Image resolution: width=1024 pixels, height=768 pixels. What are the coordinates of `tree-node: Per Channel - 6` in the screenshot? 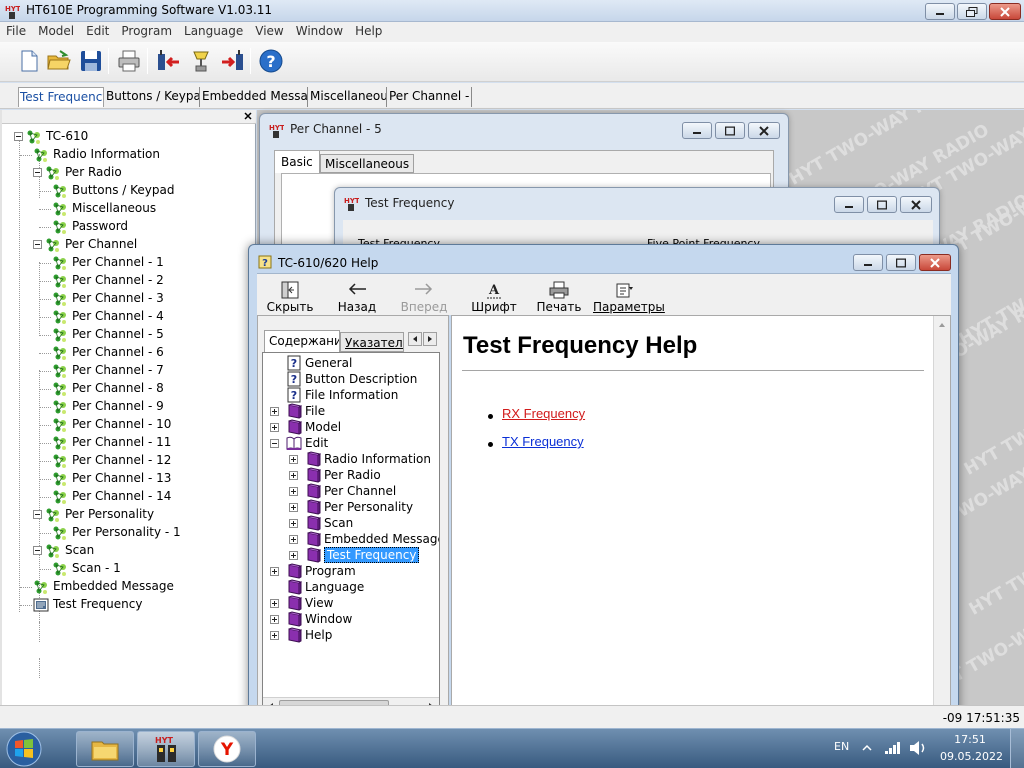 It's located at (127, 353).